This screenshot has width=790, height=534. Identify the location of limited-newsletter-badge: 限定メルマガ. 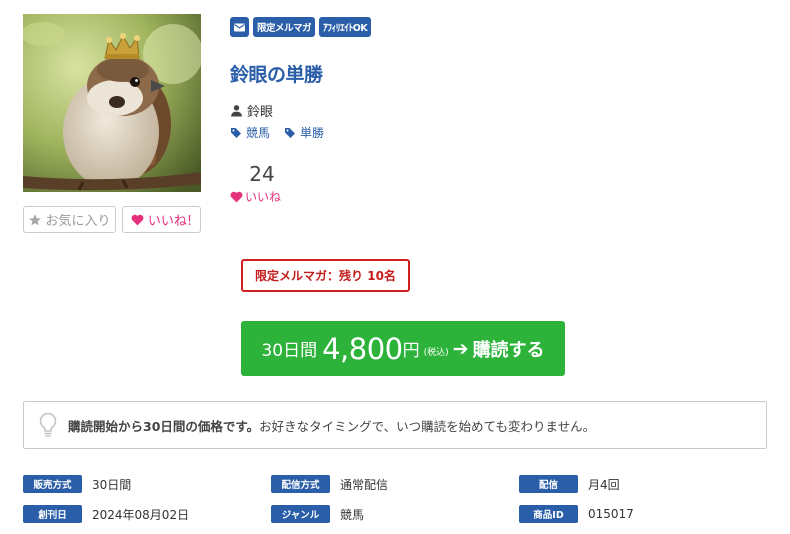
(284, 27).